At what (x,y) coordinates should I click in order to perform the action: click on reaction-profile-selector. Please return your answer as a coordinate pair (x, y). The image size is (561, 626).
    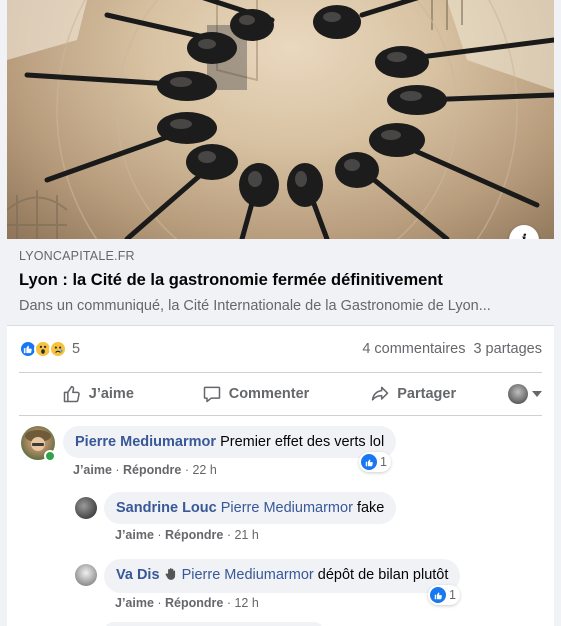
    Looking at the image, I should click on (517, 394).